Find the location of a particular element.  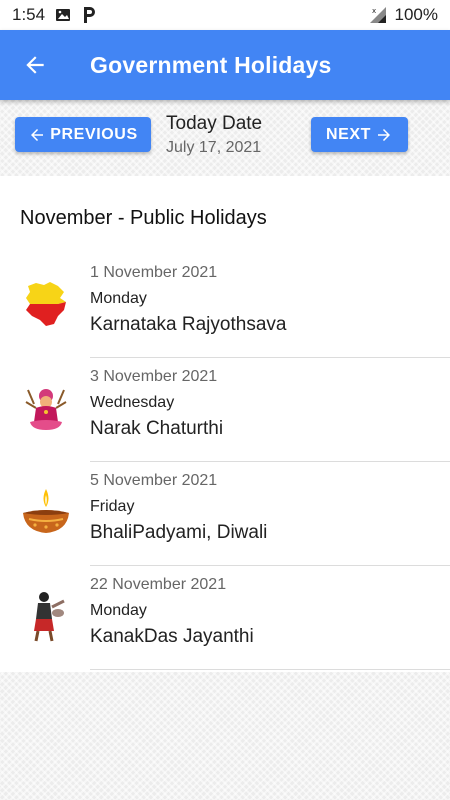

app-bar: Government Holidays is located at coordinates (225, 65).